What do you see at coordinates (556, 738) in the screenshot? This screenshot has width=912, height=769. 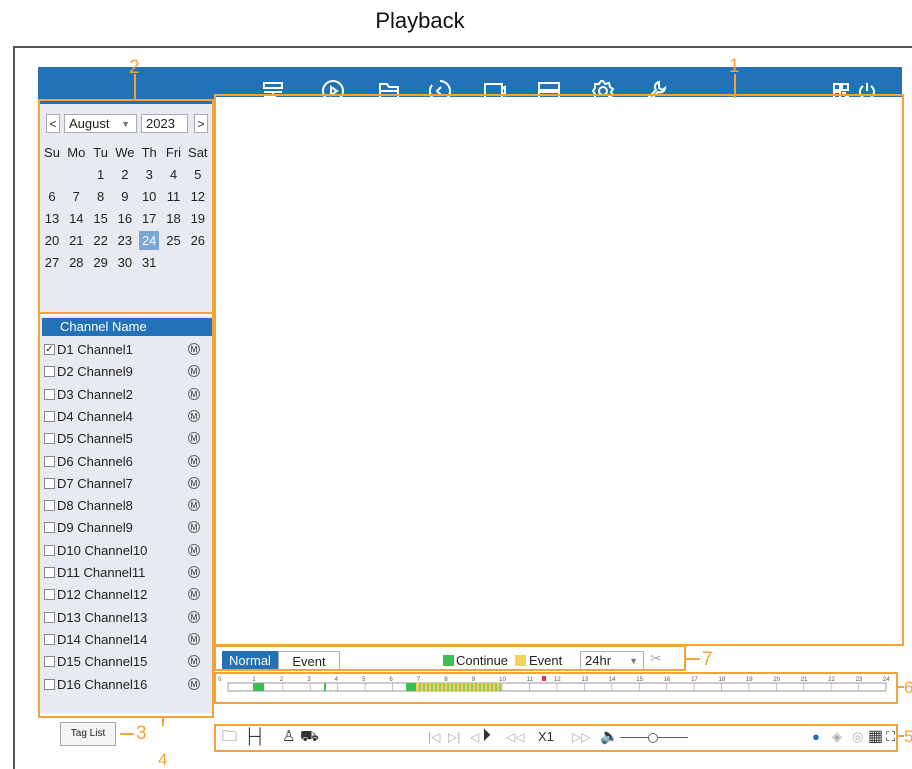 I see `callout-box-controls` at bounding box center [556, 738].